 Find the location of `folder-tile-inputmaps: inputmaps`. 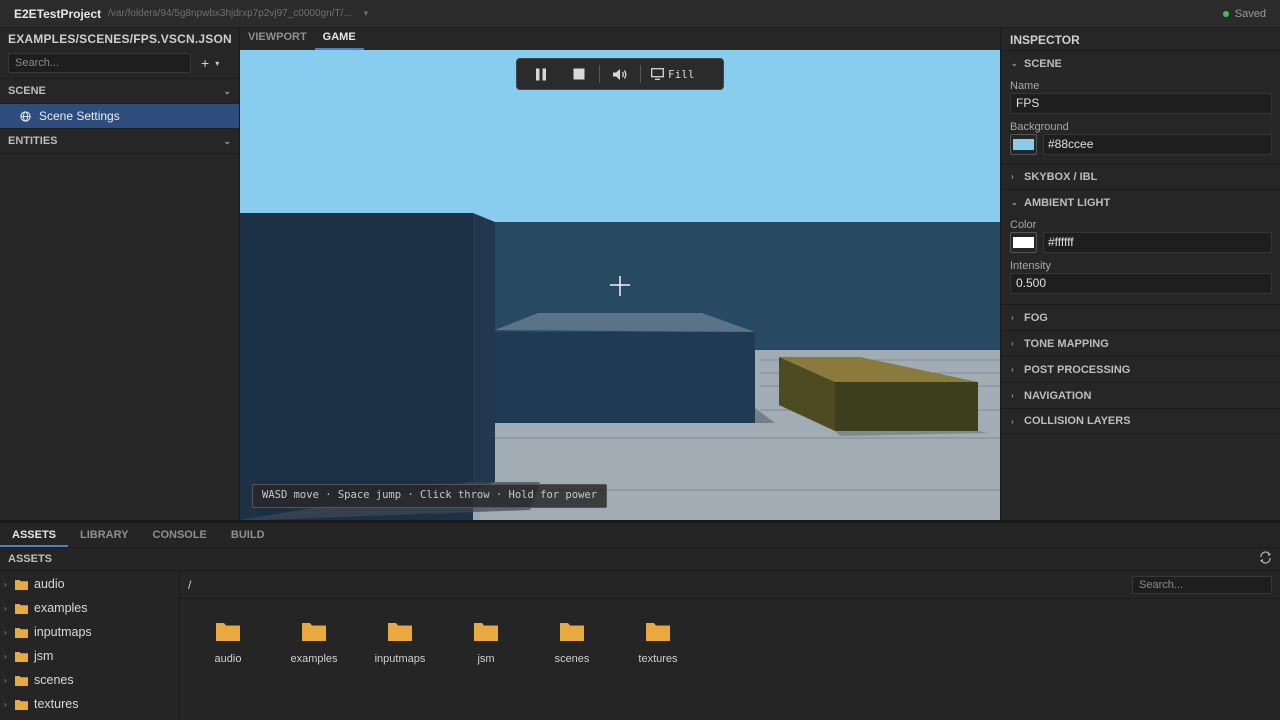

folder-tile-inputmaps: inputmaps is located at coordinates (400, 643).